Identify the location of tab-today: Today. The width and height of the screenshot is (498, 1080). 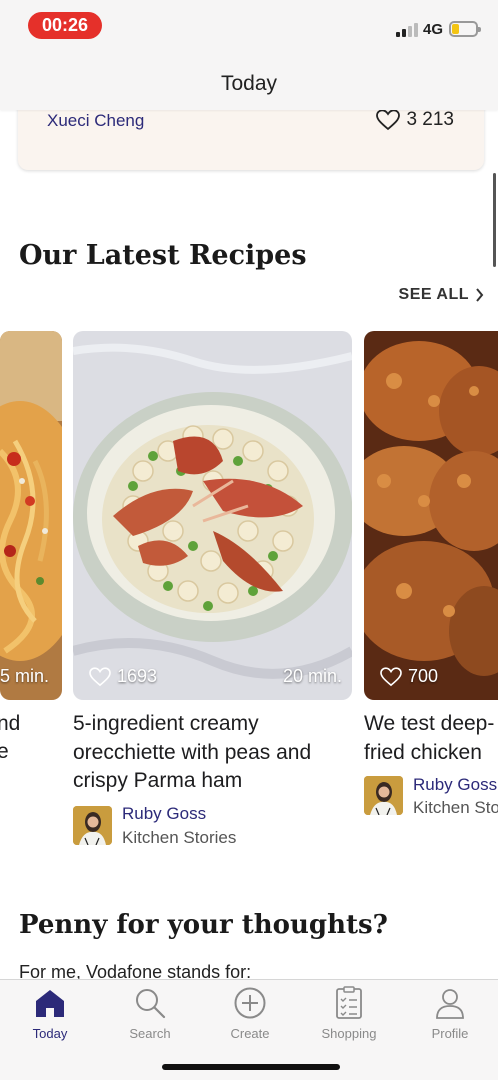
(50, 1013).